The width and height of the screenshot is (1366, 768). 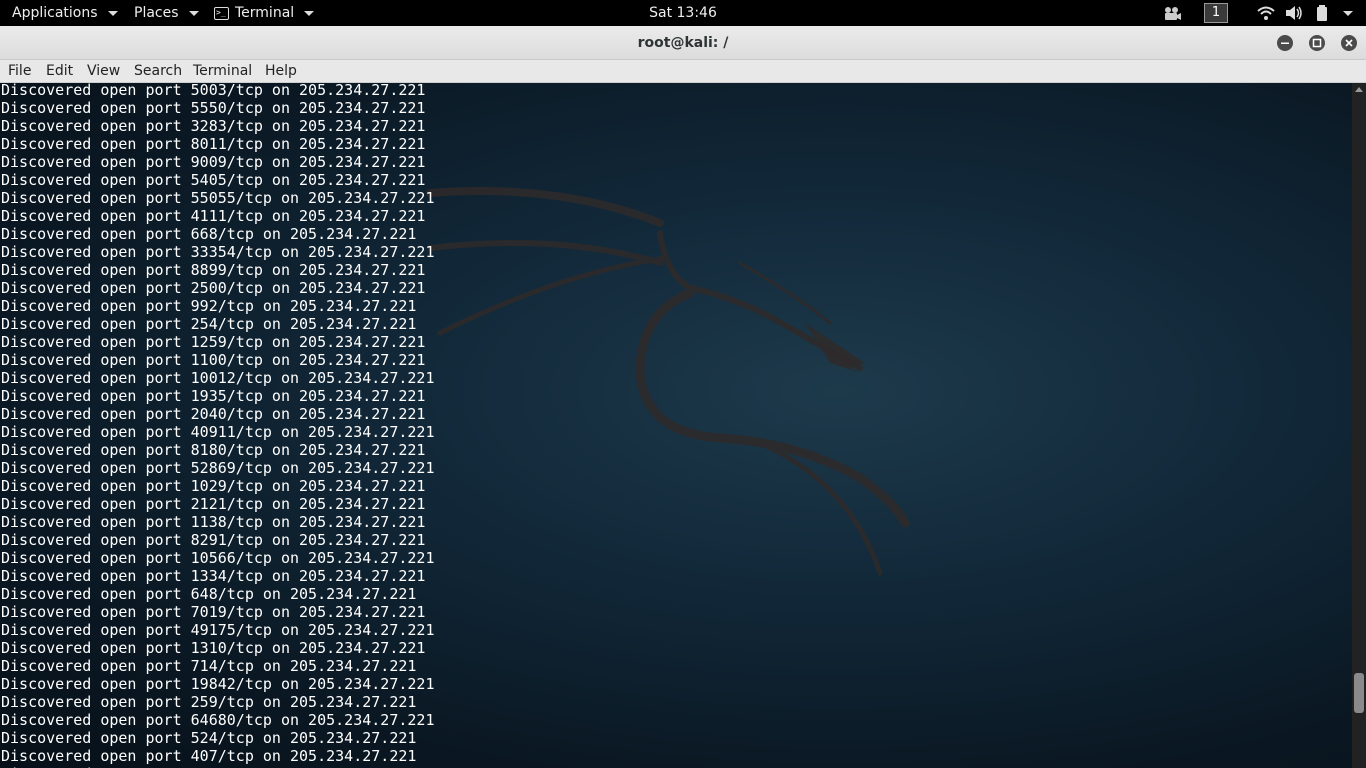 I want to click on menu-help: Help, so click(x=281, y=71).